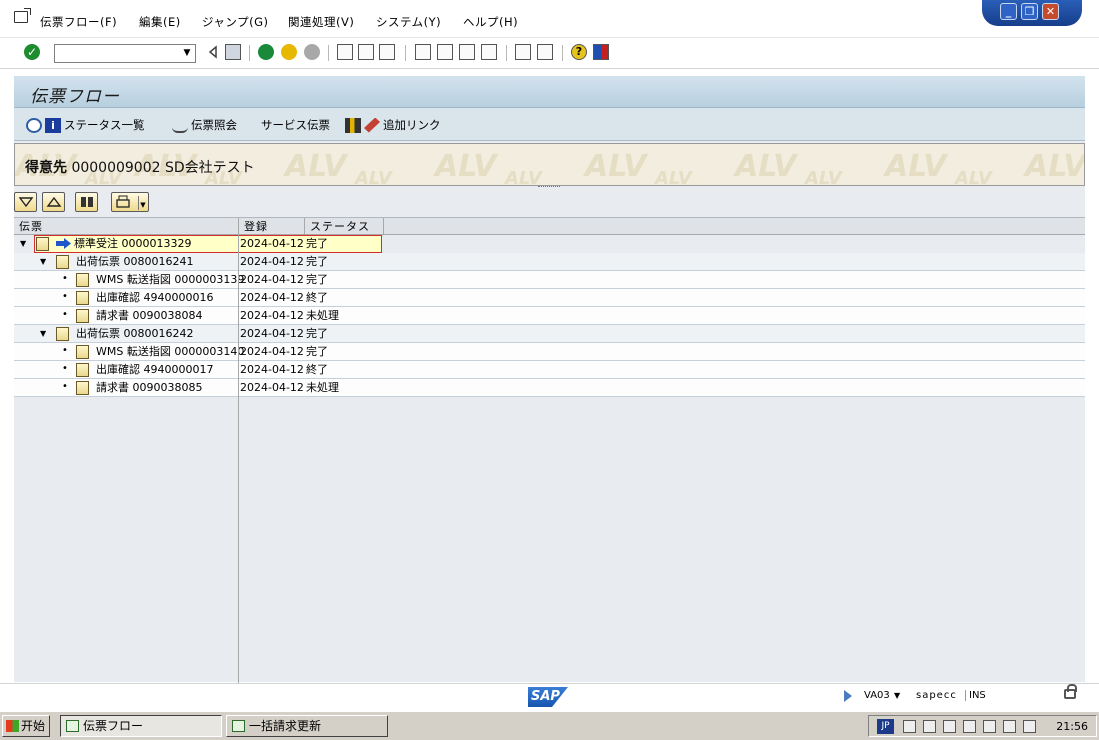 The height and width of the screenshot is (740, 1099). Describe the element at coordinates (549, 244) in the screenshot. I see `table-row: ▼ 標準受注 0000013329 2024-04-12 完了` at that location.